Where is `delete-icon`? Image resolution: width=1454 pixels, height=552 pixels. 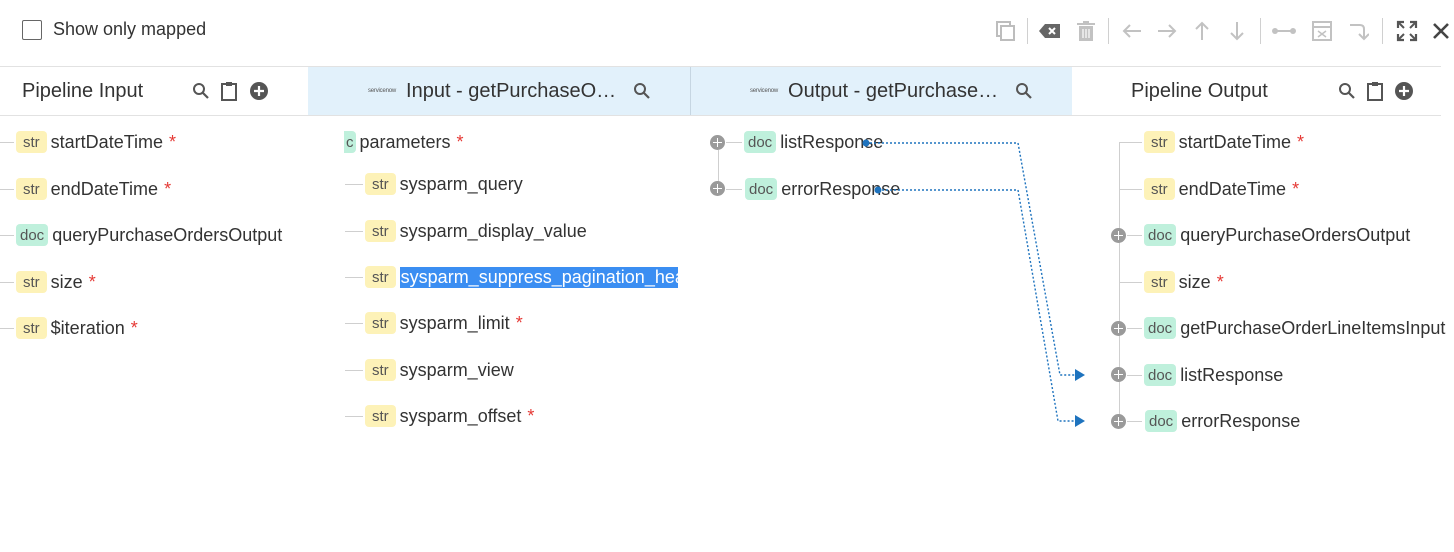 delete-icon is located at coordinates (1086, 31).